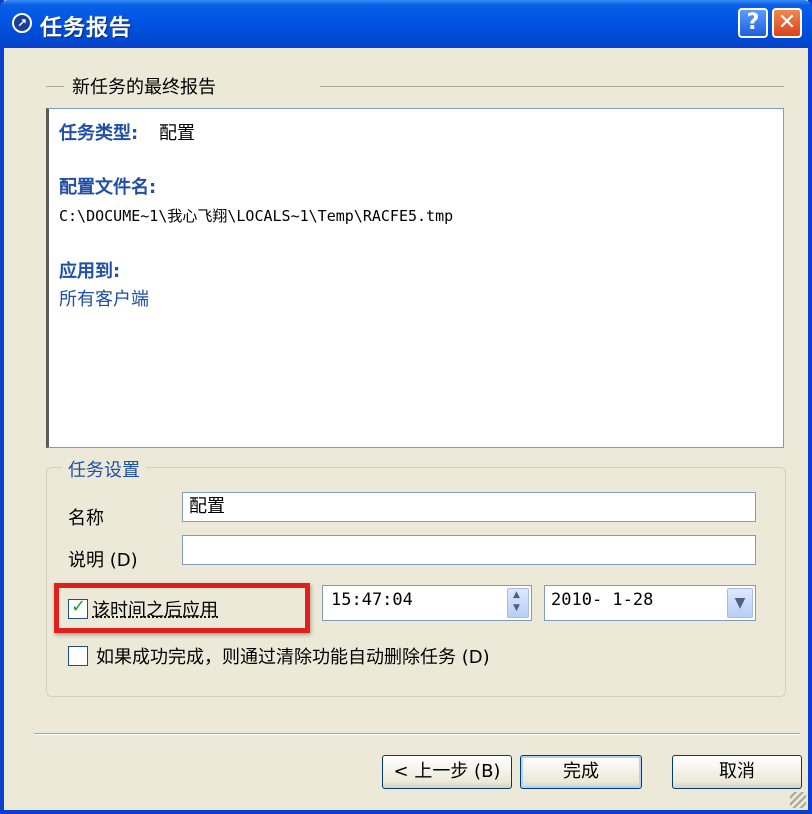  I want to click on spinner-buttons: ▲ ▼, so click(518, 603).